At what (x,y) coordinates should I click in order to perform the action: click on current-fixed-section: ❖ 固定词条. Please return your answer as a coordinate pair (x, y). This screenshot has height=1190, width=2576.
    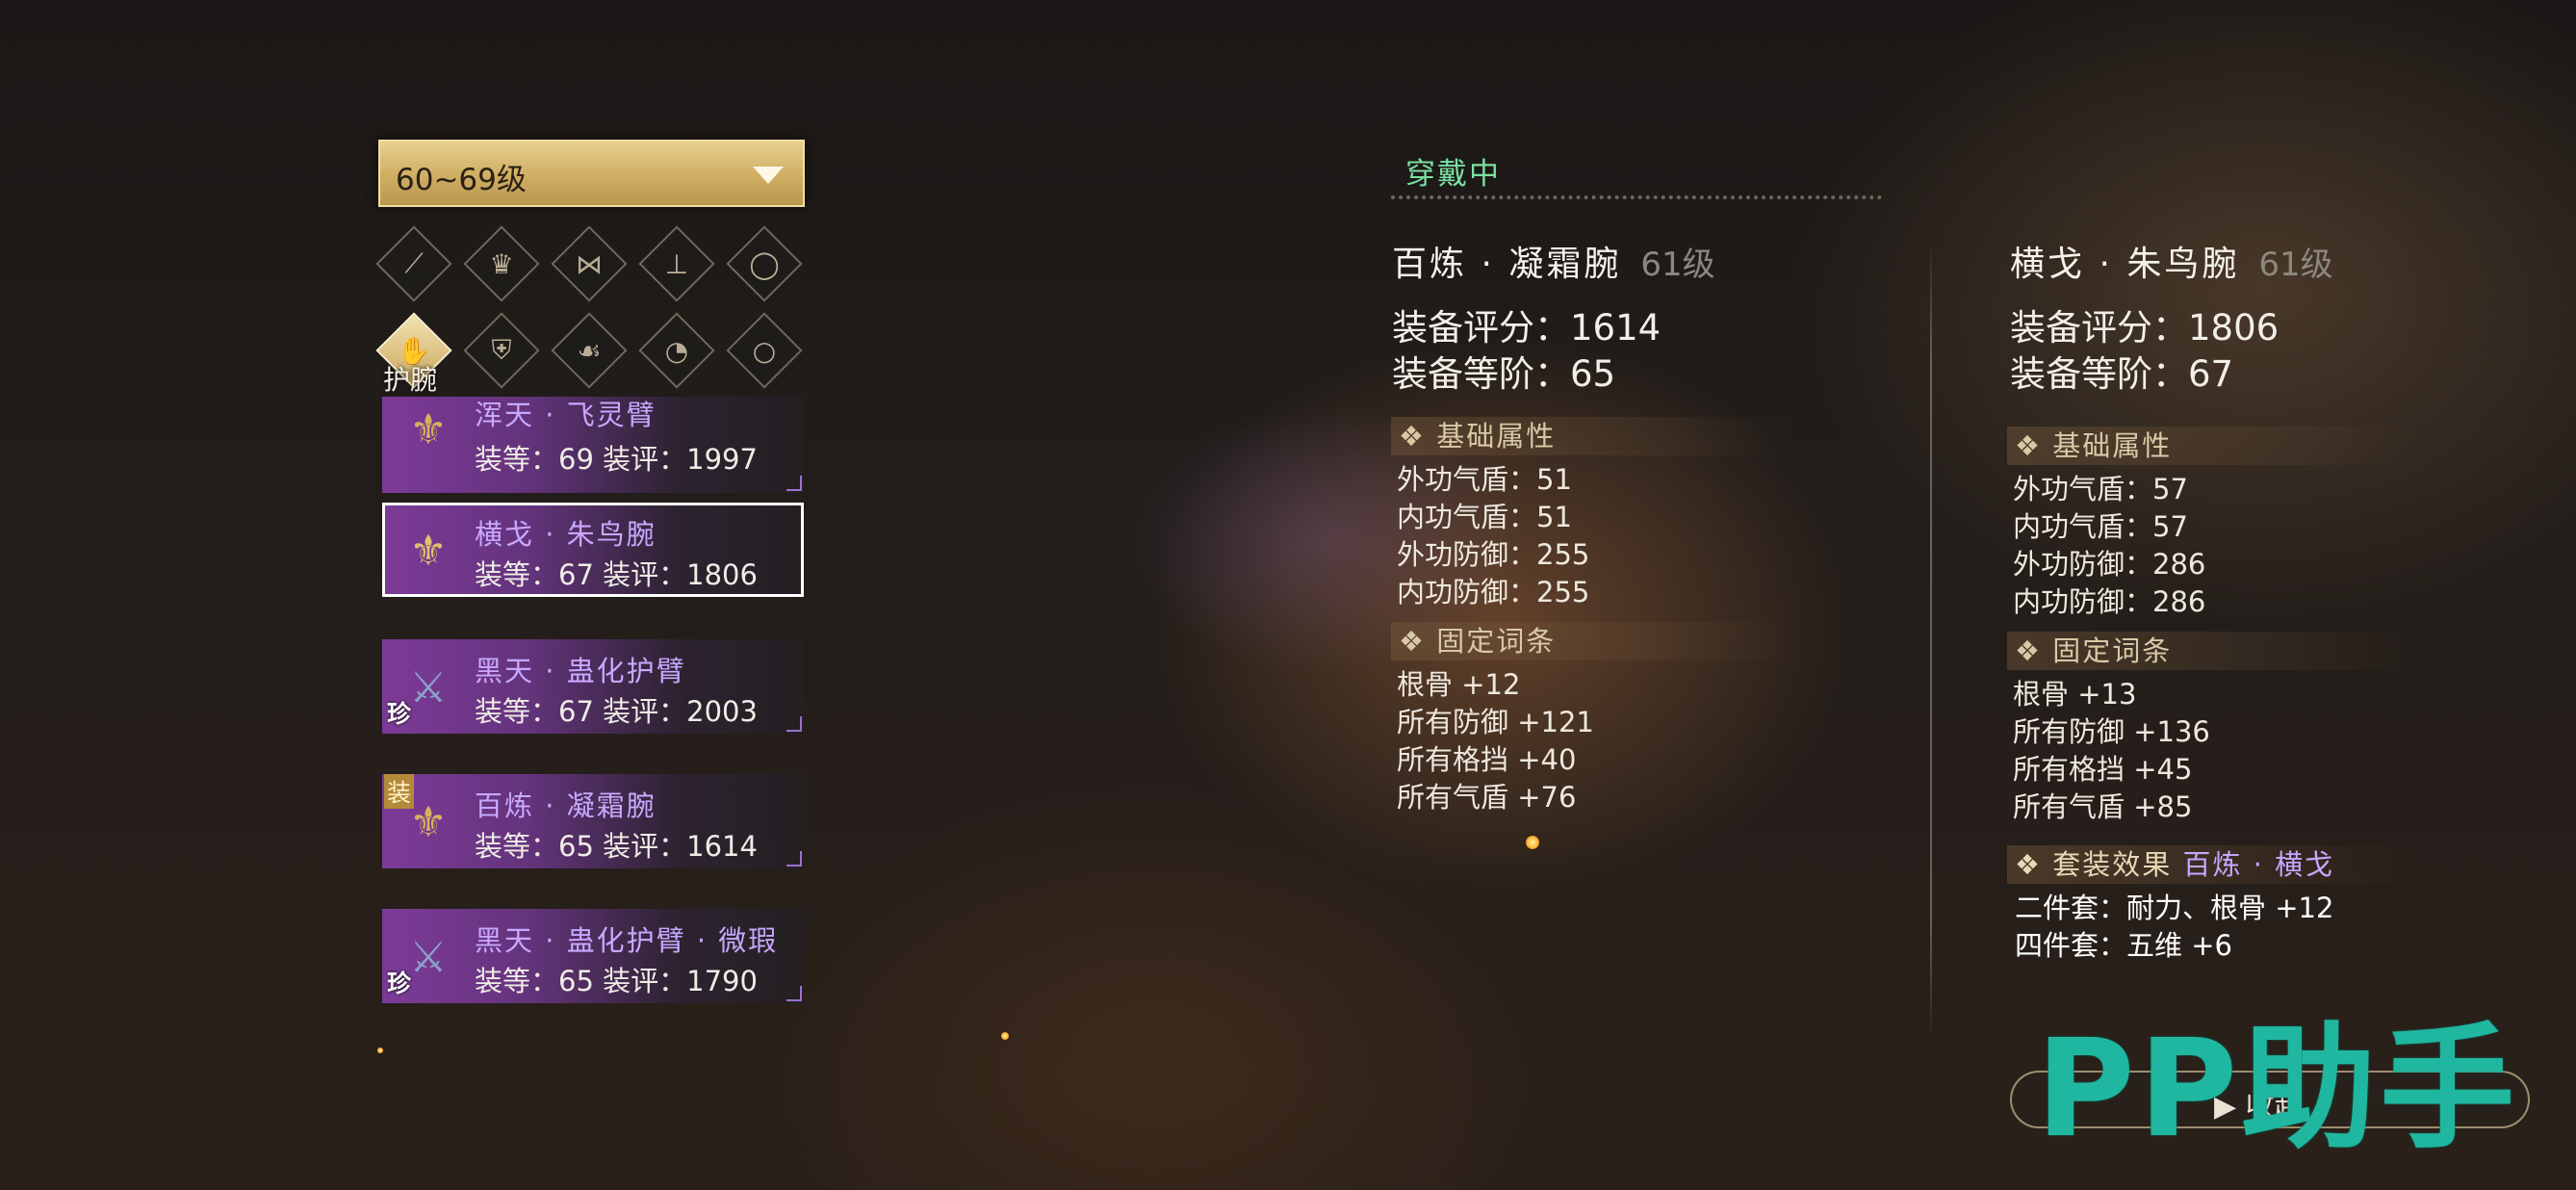
    Looking at the image, I should click on (1593, 641).